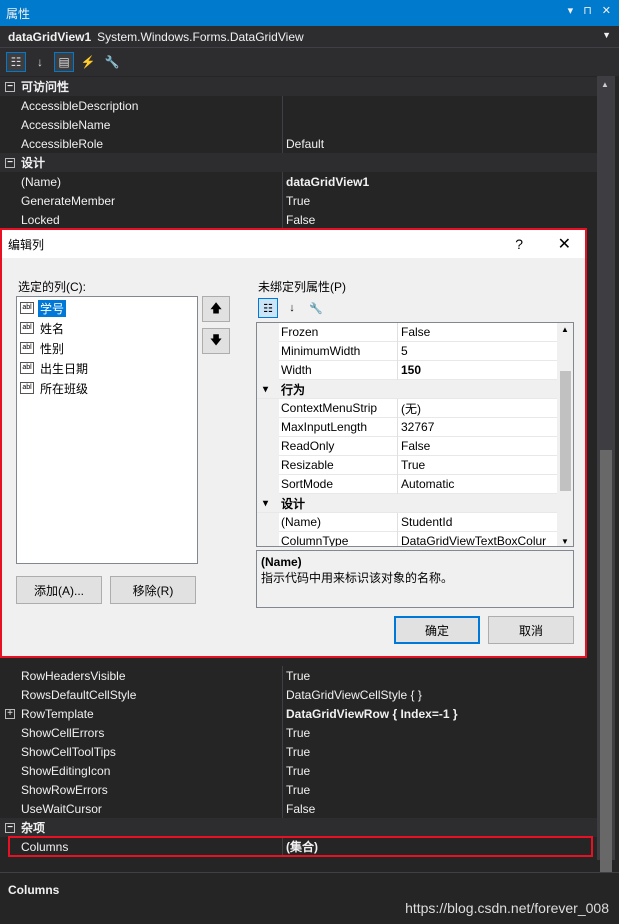 The image size is (619, 924). I want to click on move-up-button: 🡅, so click(216, 309).